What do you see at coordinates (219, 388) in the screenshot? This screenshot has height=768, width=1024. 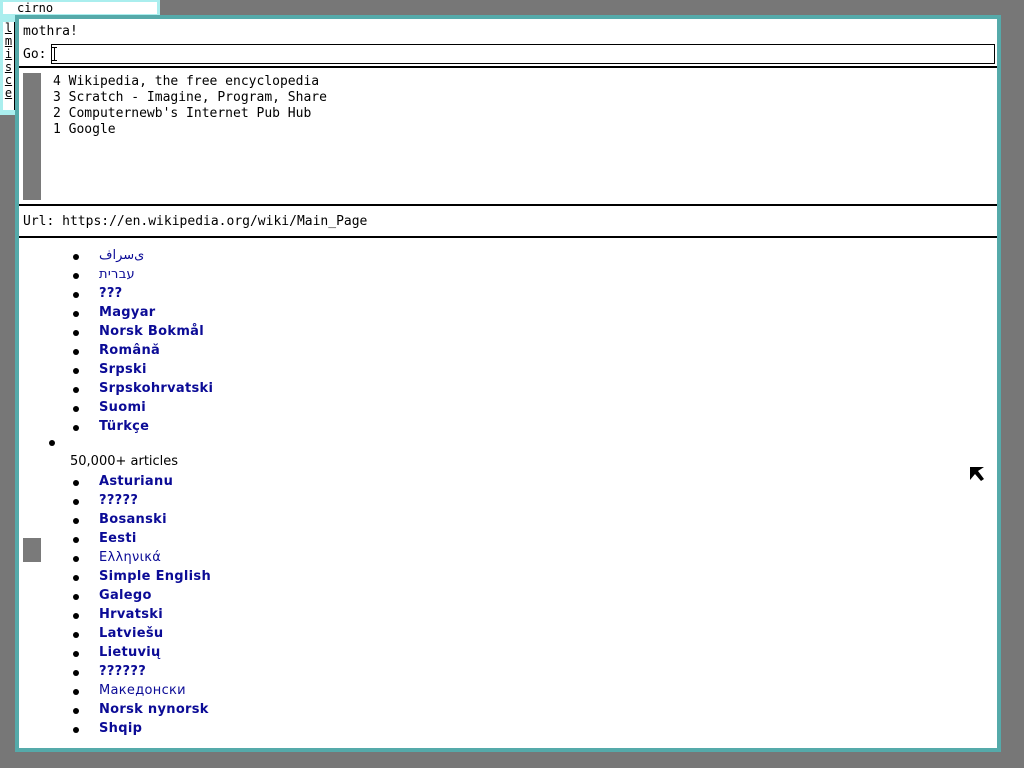 I see `list-item: Srpskohrvatski` at bounding box center [219, 388].